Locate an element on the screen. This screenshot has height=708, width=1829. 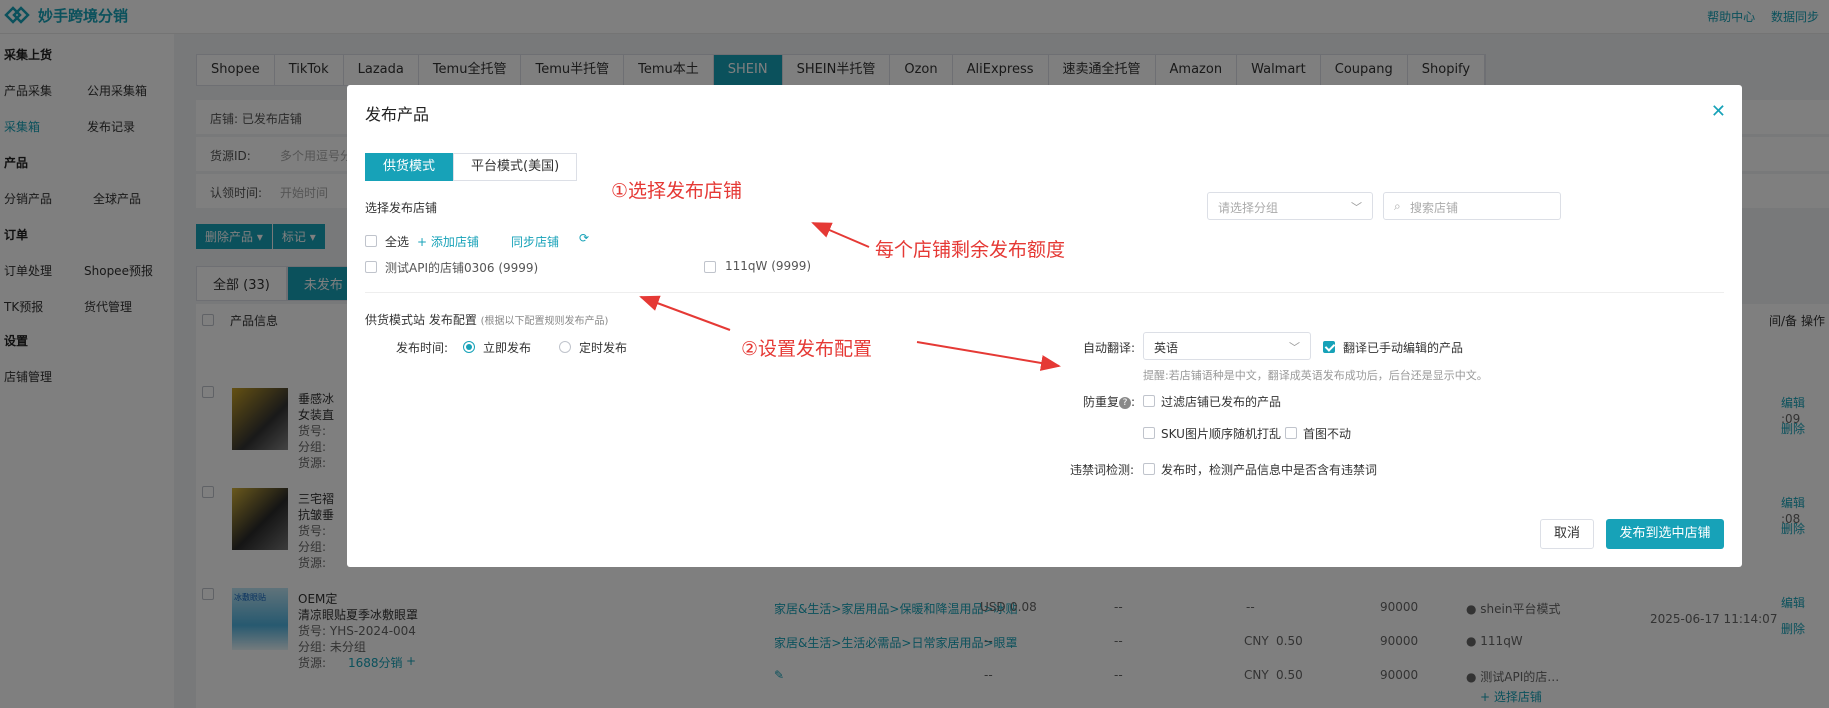
annotation-step1: ①选择发布店铺 is located at coordinates (677, 191).